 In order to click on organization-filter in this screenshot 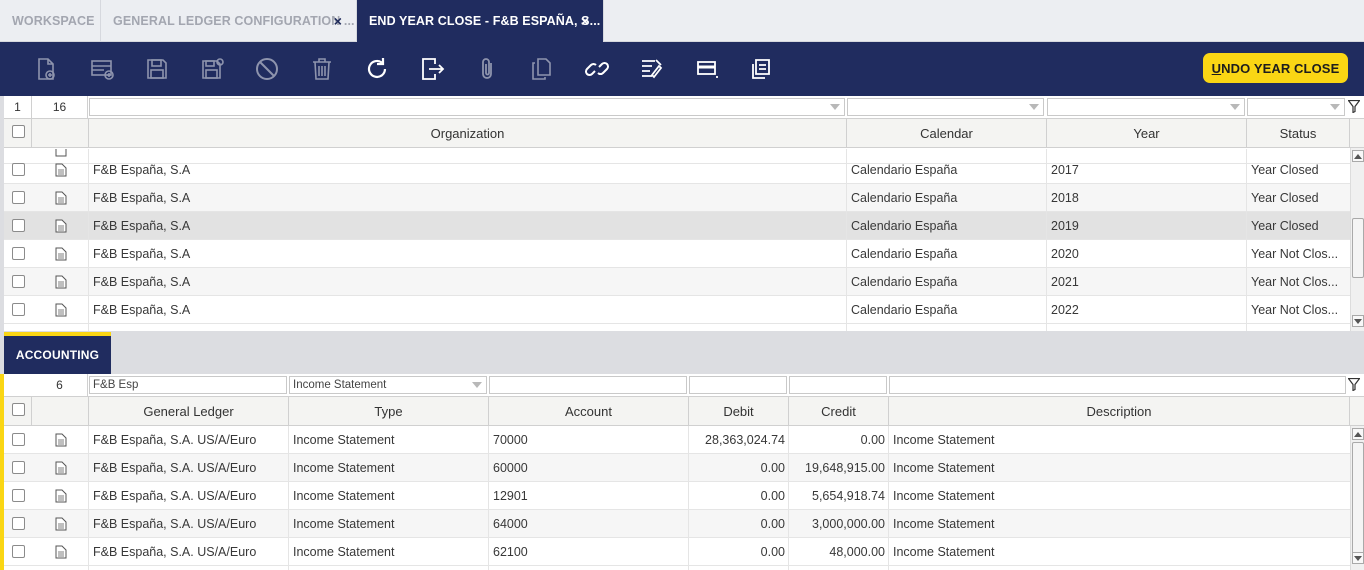, I will do `click(467, 107)`.